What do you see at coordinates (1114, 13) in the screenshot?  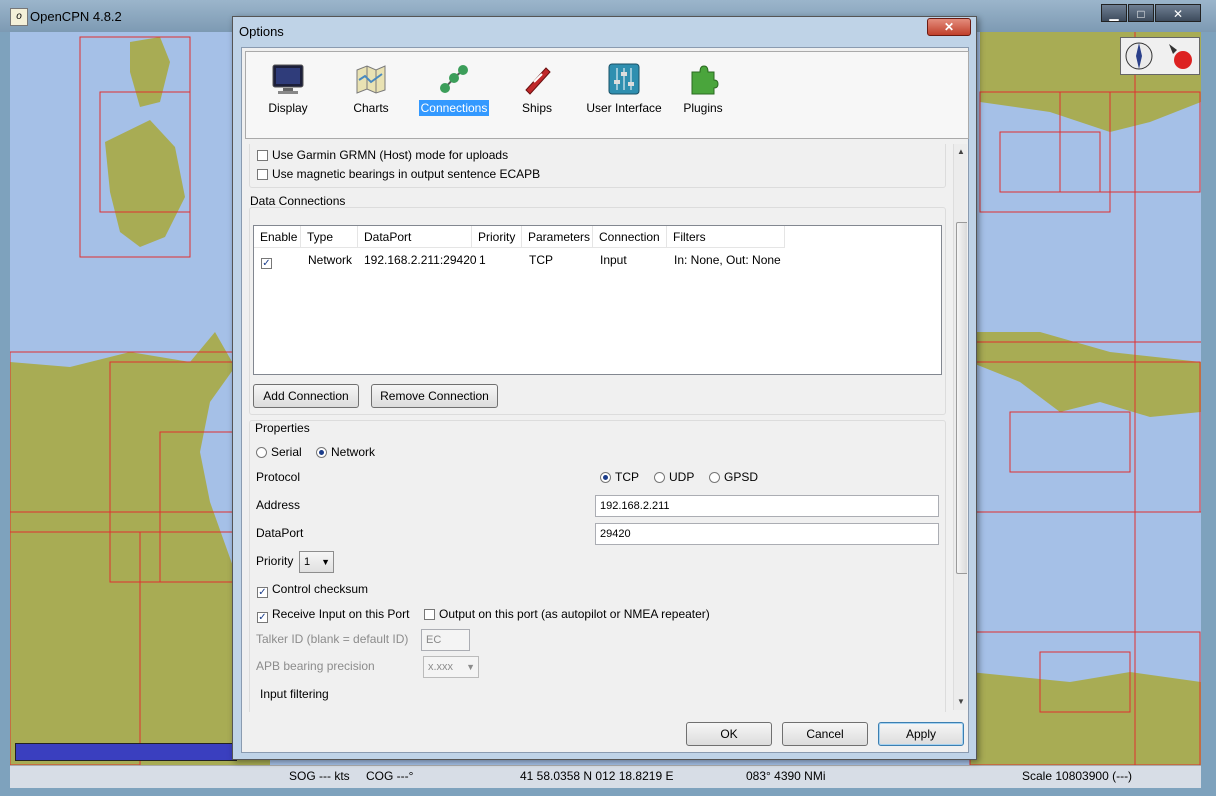 I see `minimize-button: ▁` at bounding box center [1114, 13].